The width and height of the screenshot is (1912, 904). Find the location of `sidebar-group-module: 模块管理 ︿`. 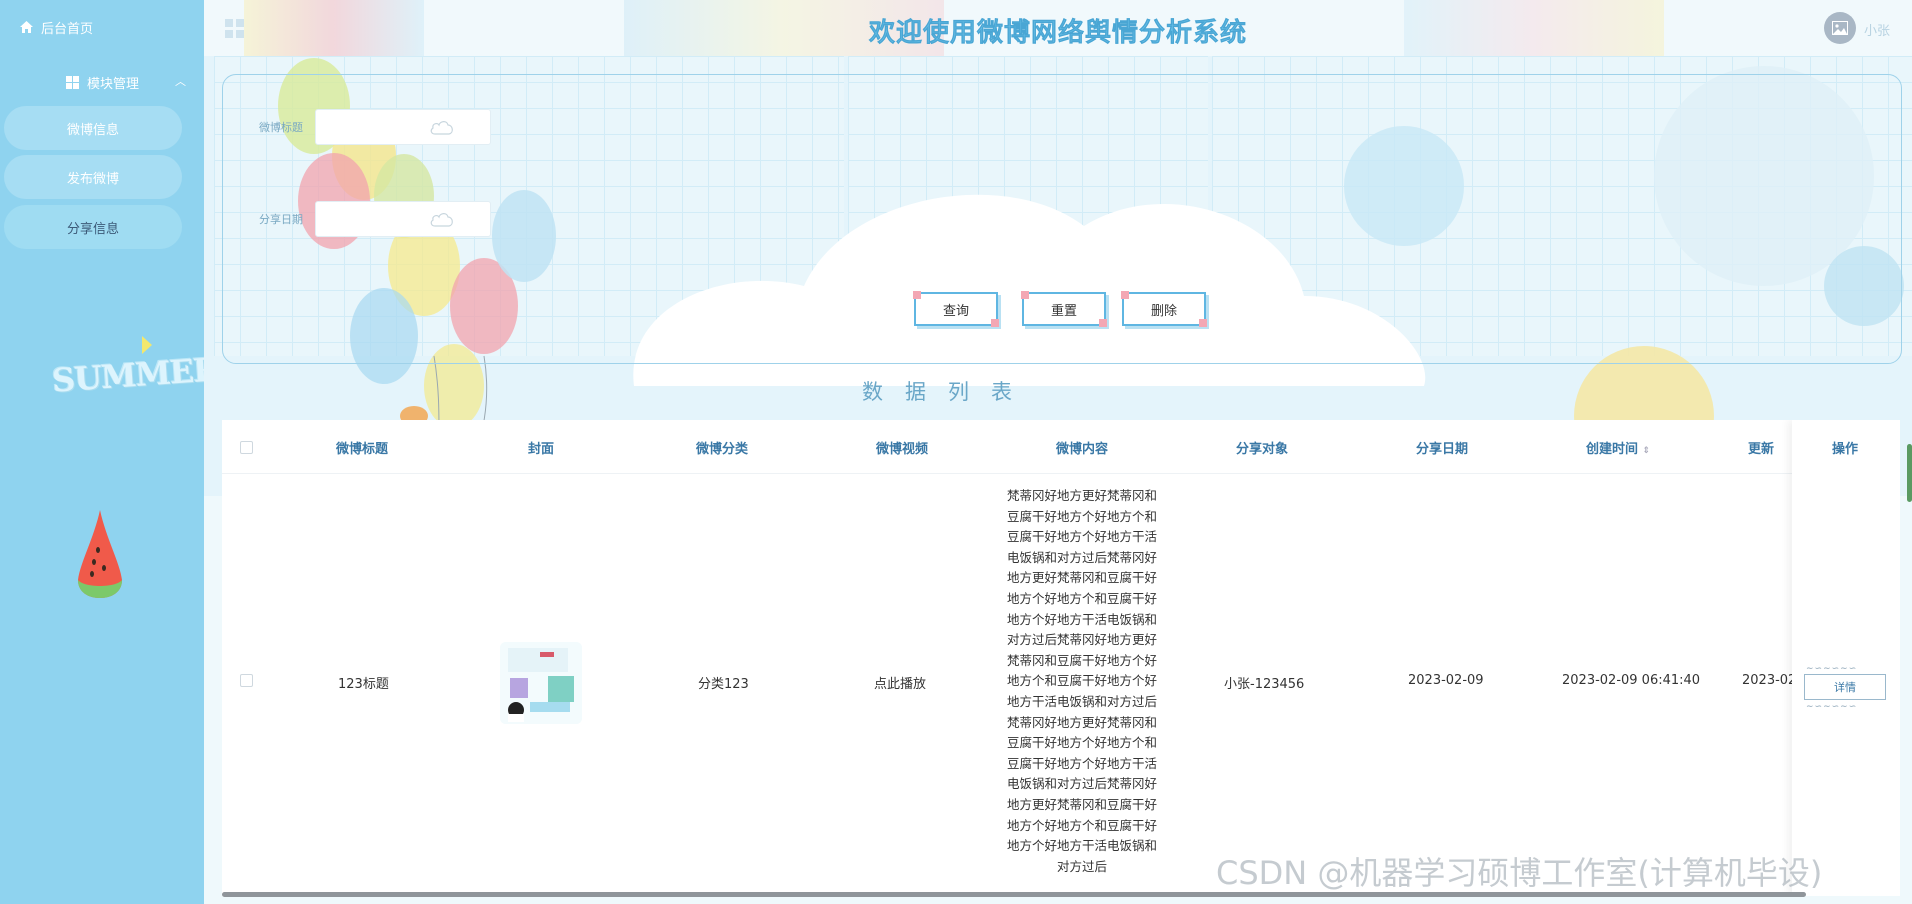

sidebar-group-module: 模块管理 ︿ is located at coordinates (126, 82).